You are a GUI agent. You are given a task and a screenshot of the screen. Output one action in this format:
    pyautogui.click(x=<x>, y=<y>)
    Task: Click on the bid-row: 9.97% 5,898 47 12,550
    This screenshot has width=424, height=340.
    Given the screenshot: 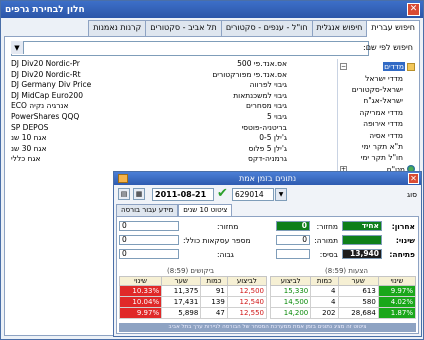 What is the action you would take?
    pyautogui.click(x=193, y=313)
    